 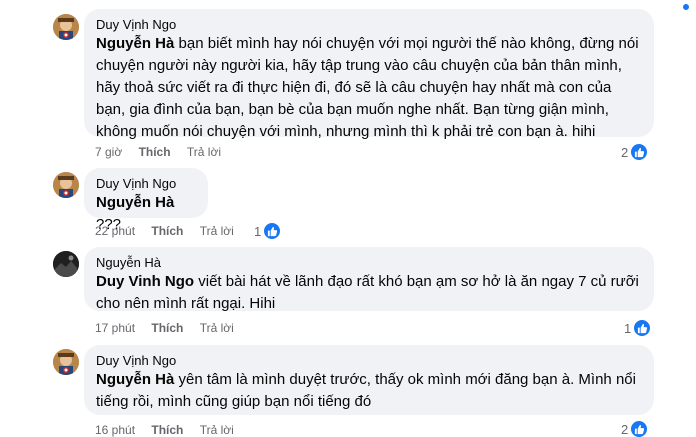 I want to click on comment-author: Nguyễn Hà, so click(x=369, y=262).